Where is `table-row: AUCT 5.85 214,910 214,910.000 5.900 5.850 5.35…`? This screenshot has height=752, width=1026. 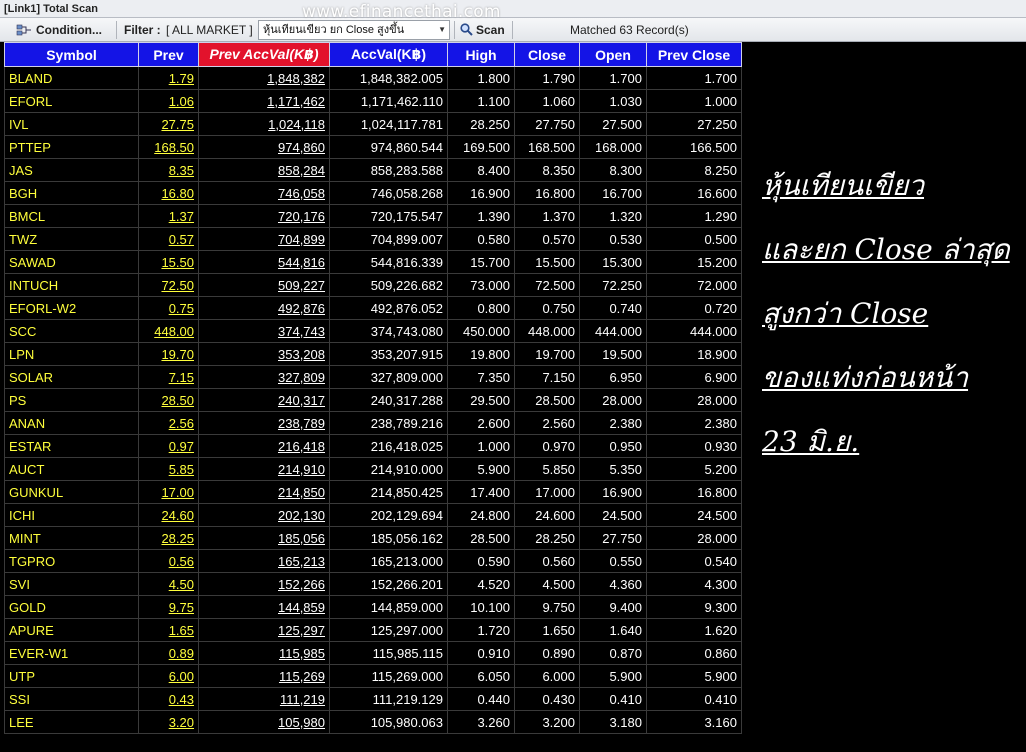 table-row: AUCT 5.85 214,910 214,910.000 5.900 5.850 5.35… is located at coordinates (373, 469).